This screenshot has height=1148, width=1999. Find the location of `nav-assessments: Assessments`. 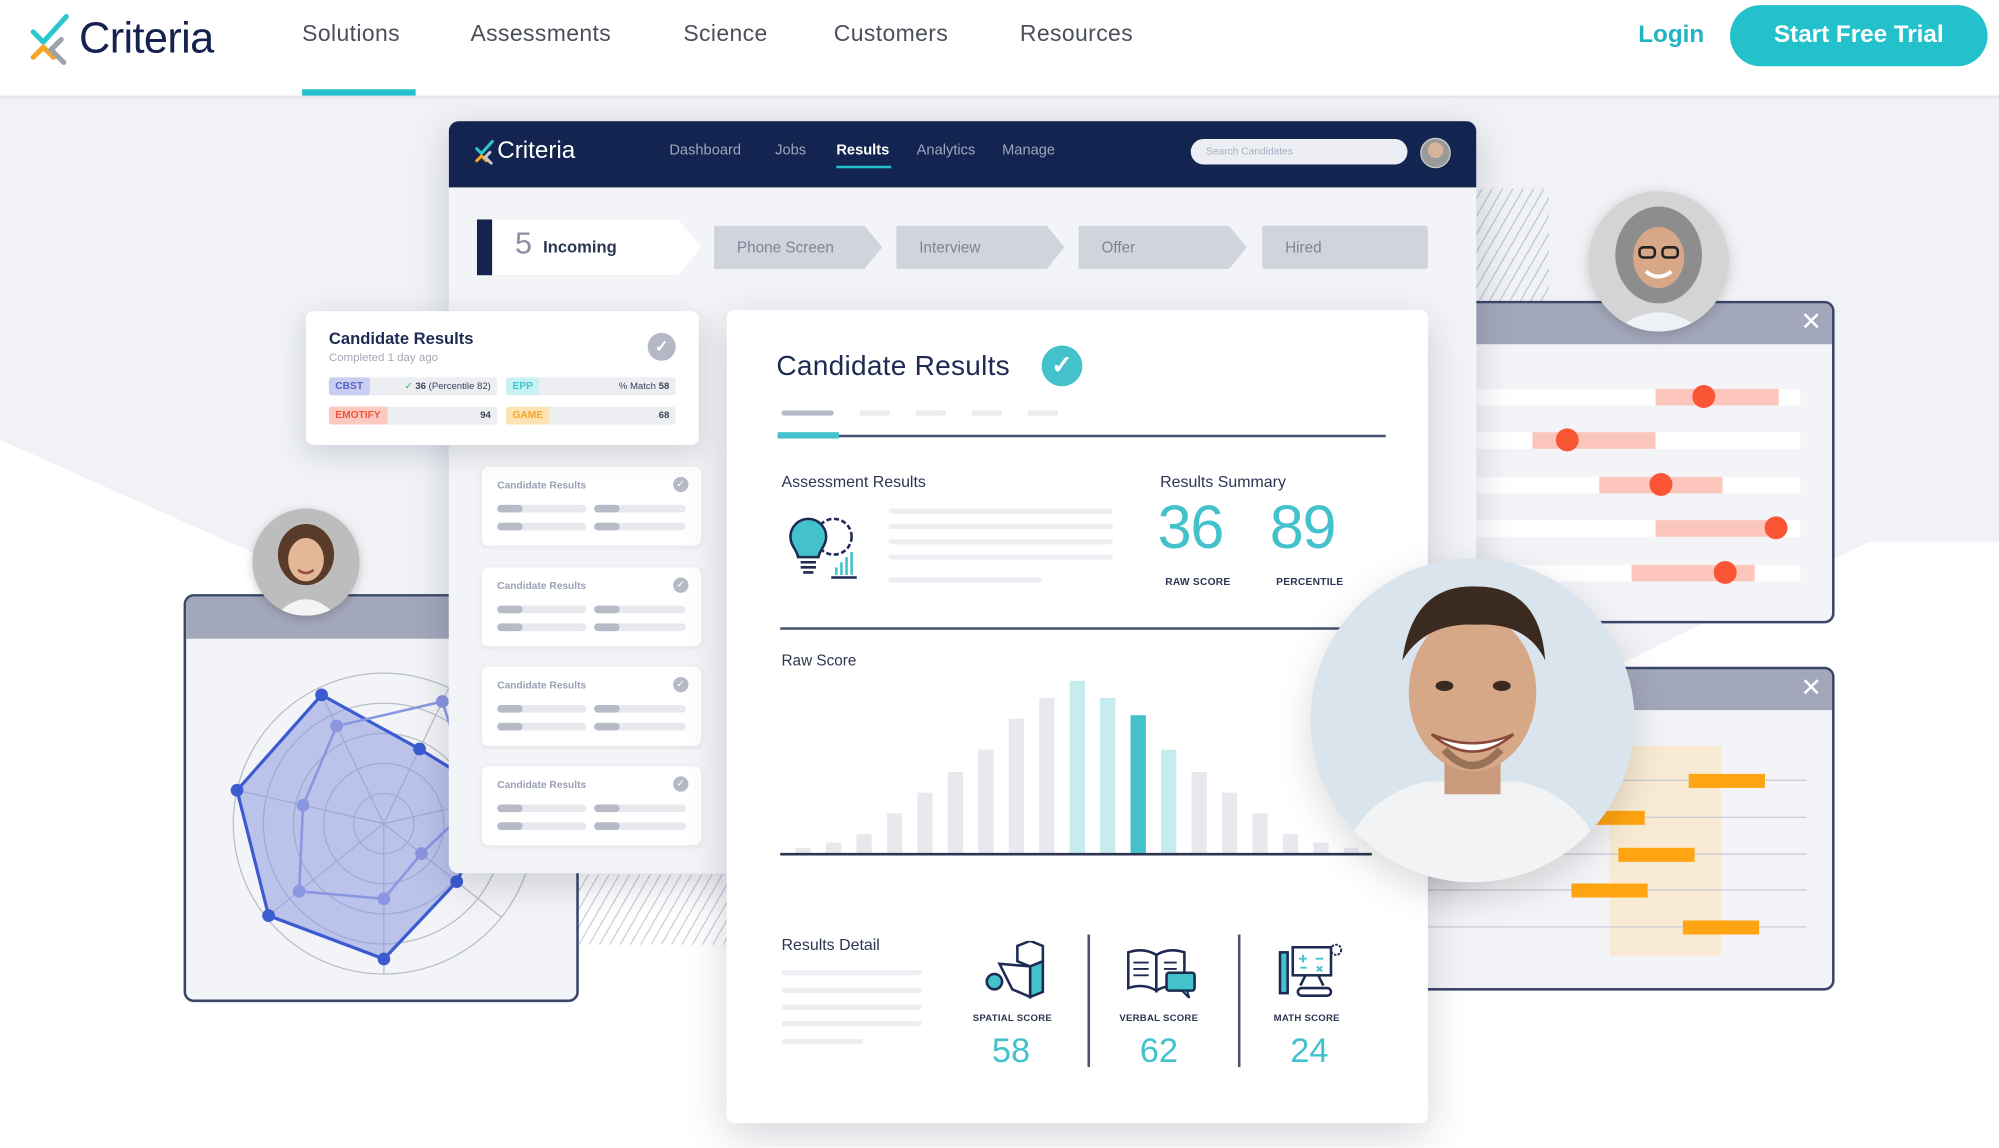

nav-assessments: Assessments is located at coordinates (540, 33).